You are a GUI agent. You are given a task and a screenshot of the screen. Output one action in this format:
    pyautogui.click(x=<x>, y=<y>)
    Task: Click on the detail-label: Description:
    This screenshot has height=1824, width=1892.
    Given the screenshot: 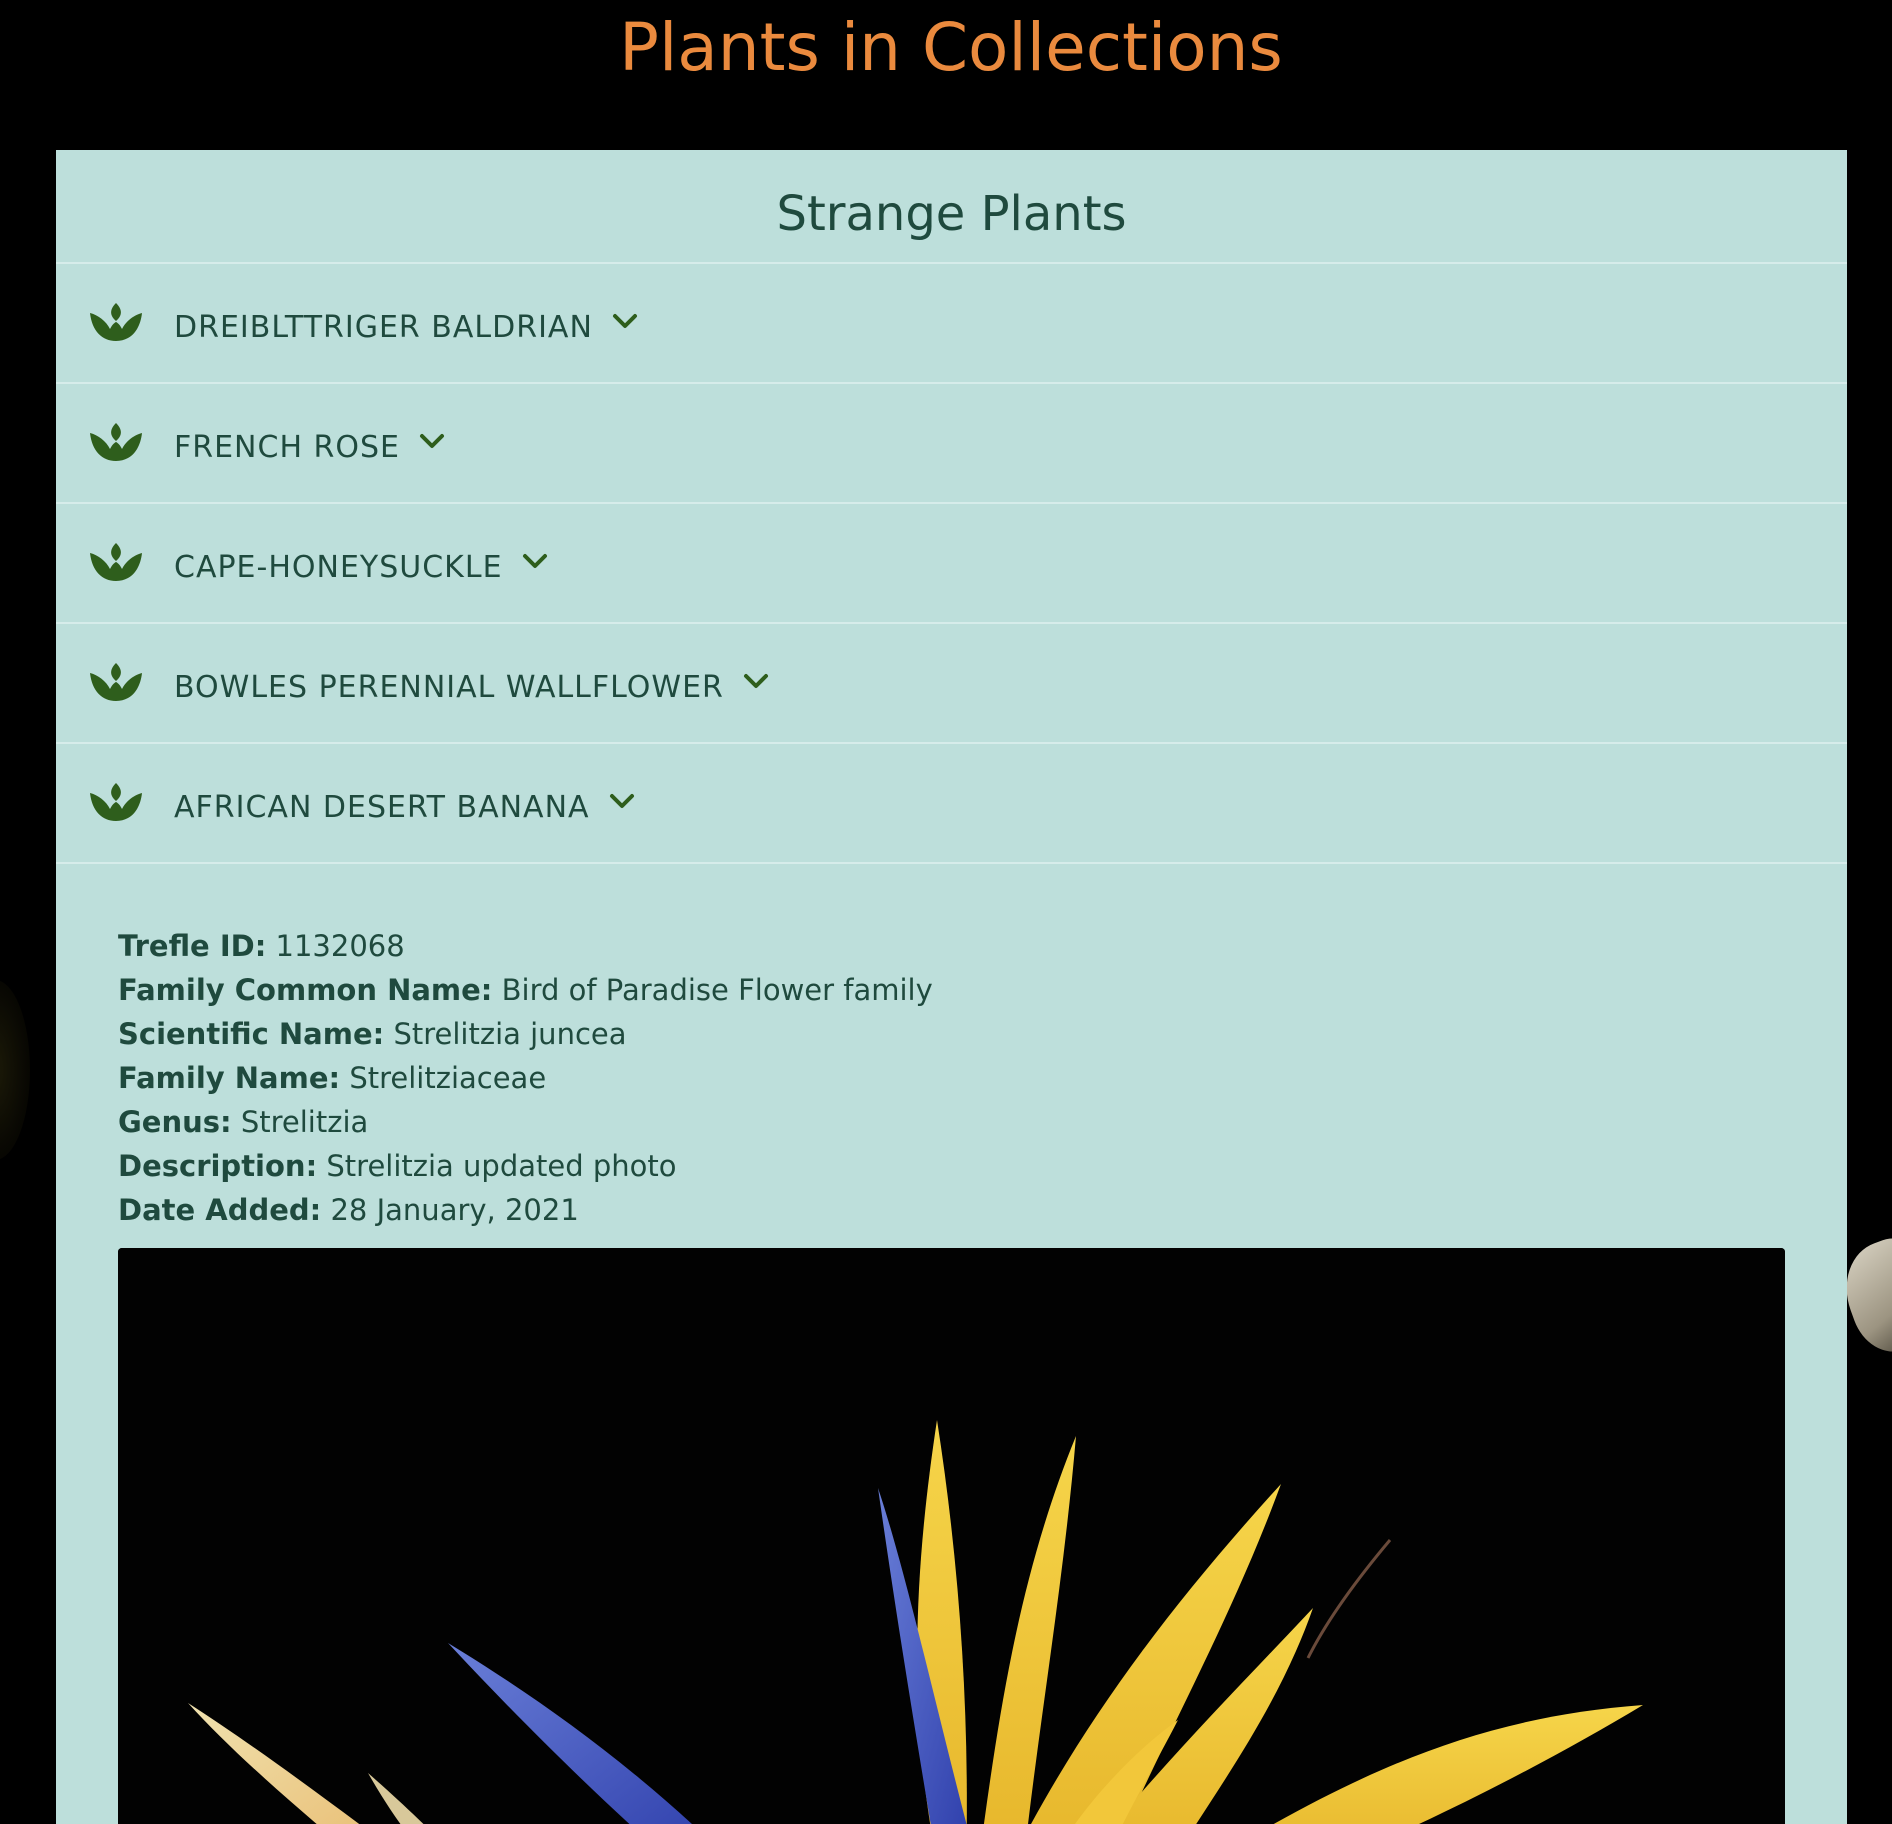 What is the action you would take?
    pyautogui.click(x=218, y=1166)
    